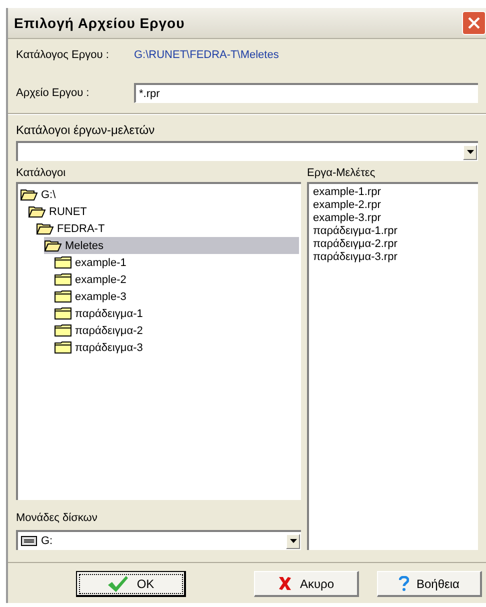  Describe the element at coordinates (53, 93) in the screenshot. I see `field-label: Αρχείο Εργου :` at that location.